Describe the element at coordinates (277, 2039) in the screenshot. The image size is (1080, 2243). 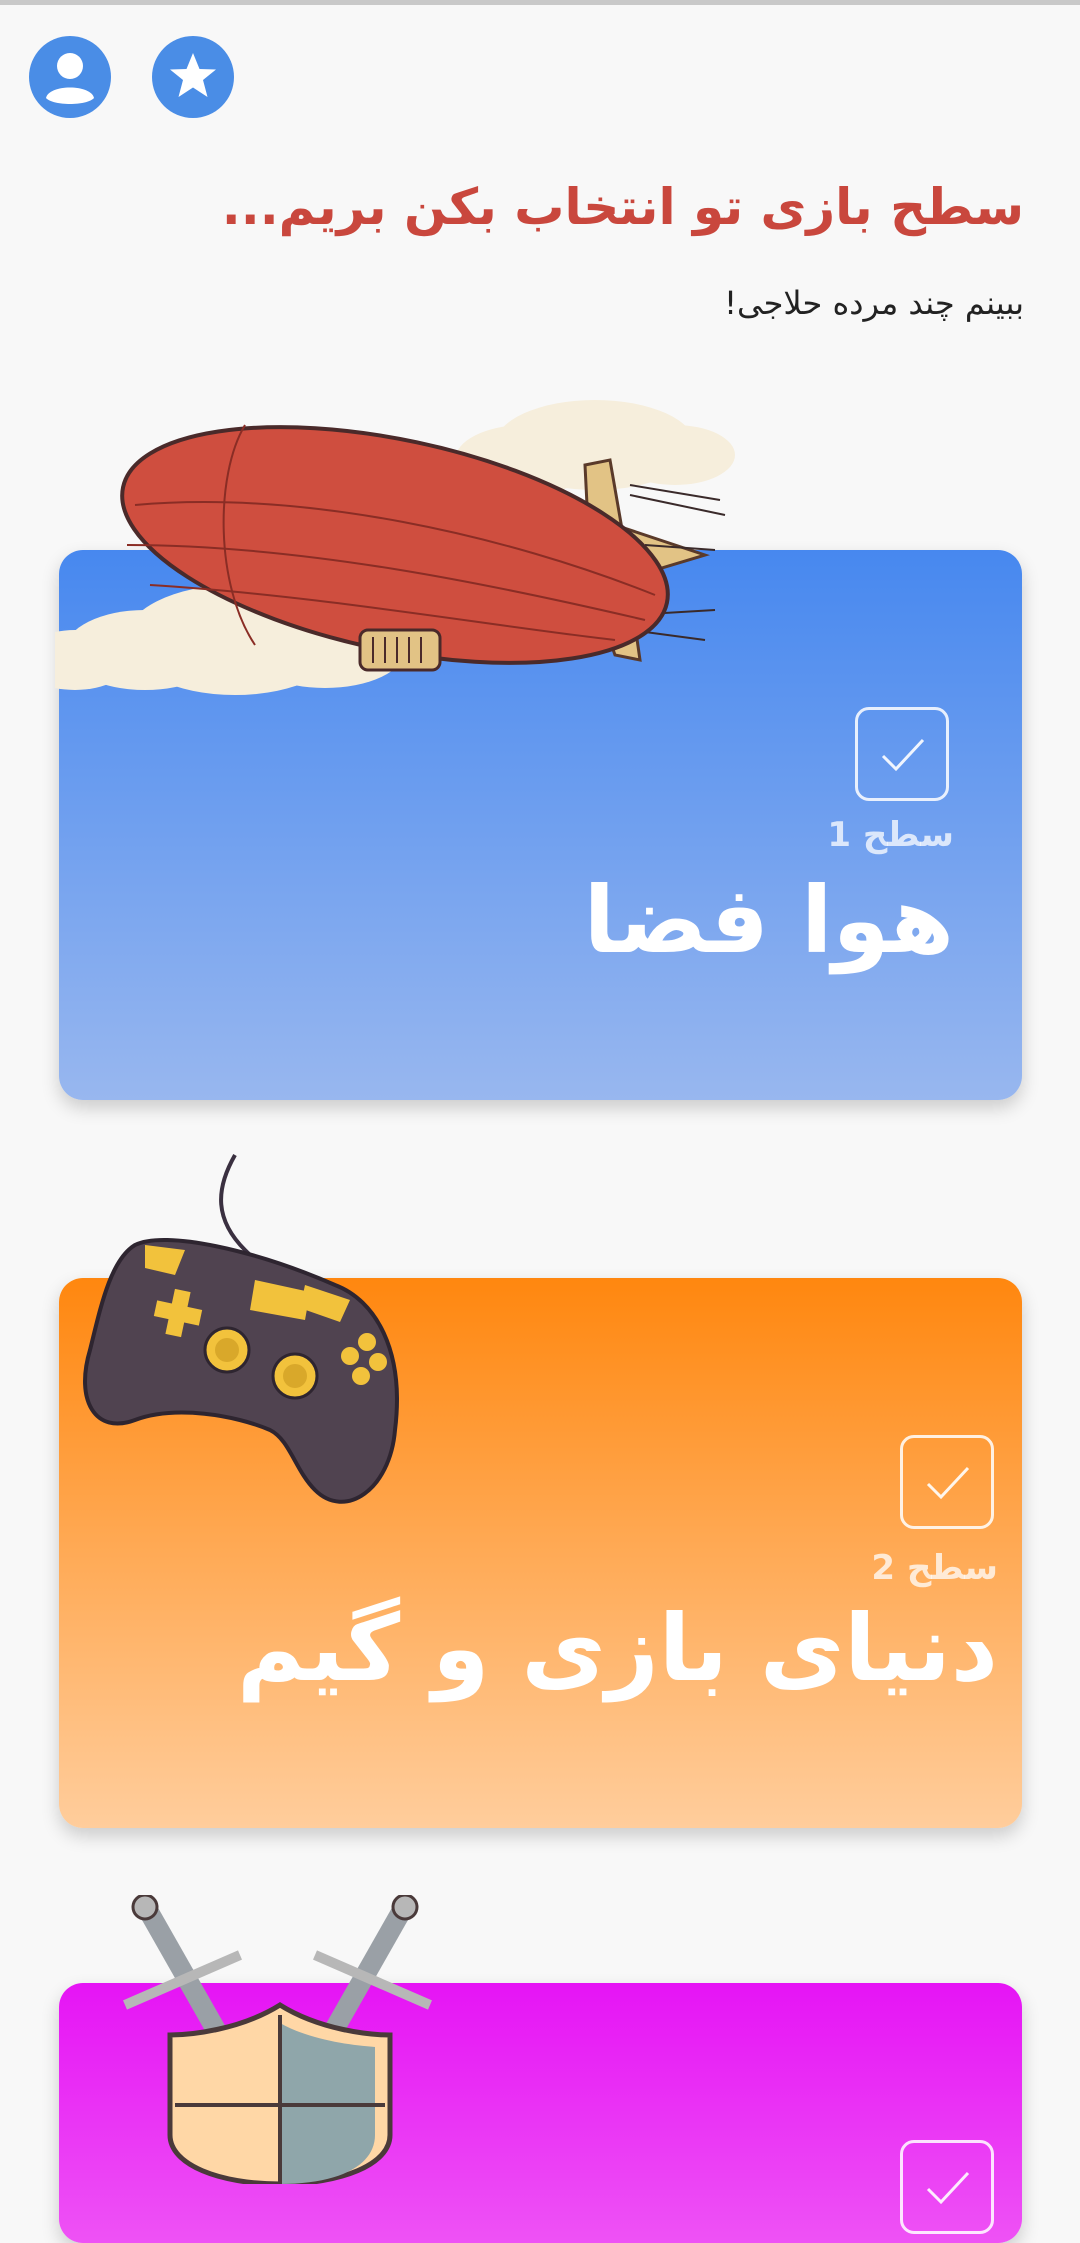
I see `shield-swords-illustration` at that location.